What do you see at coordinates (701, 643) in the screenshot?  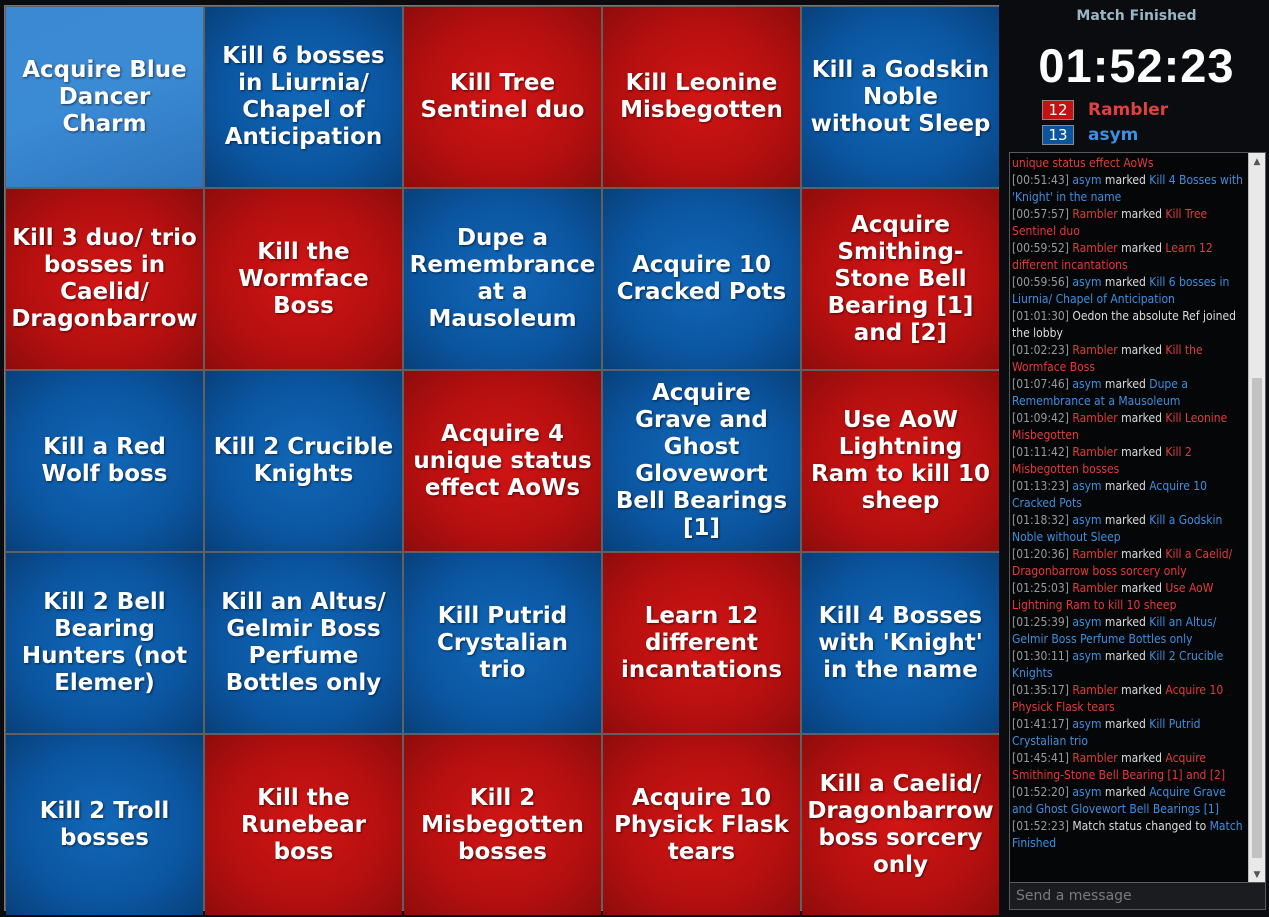 I see `bingo-cell: Learn 12 different incantations` at bounding box center [701, 643].